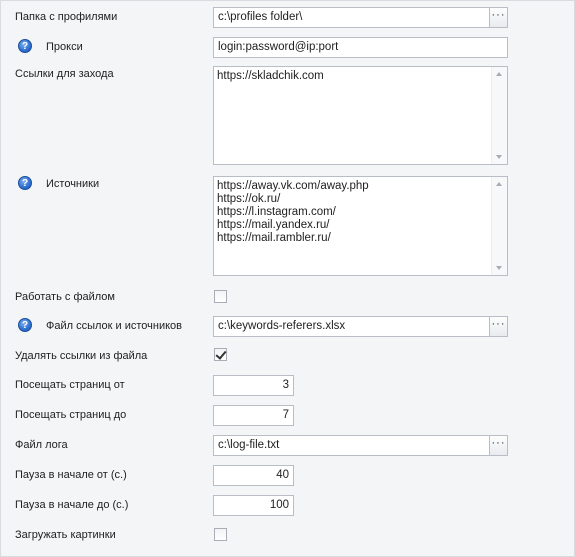 The image size is (575, 557). Describe the element at coordinates (253, 505) in the screenshot. I see `pause-start-to-input: 100` at that location.